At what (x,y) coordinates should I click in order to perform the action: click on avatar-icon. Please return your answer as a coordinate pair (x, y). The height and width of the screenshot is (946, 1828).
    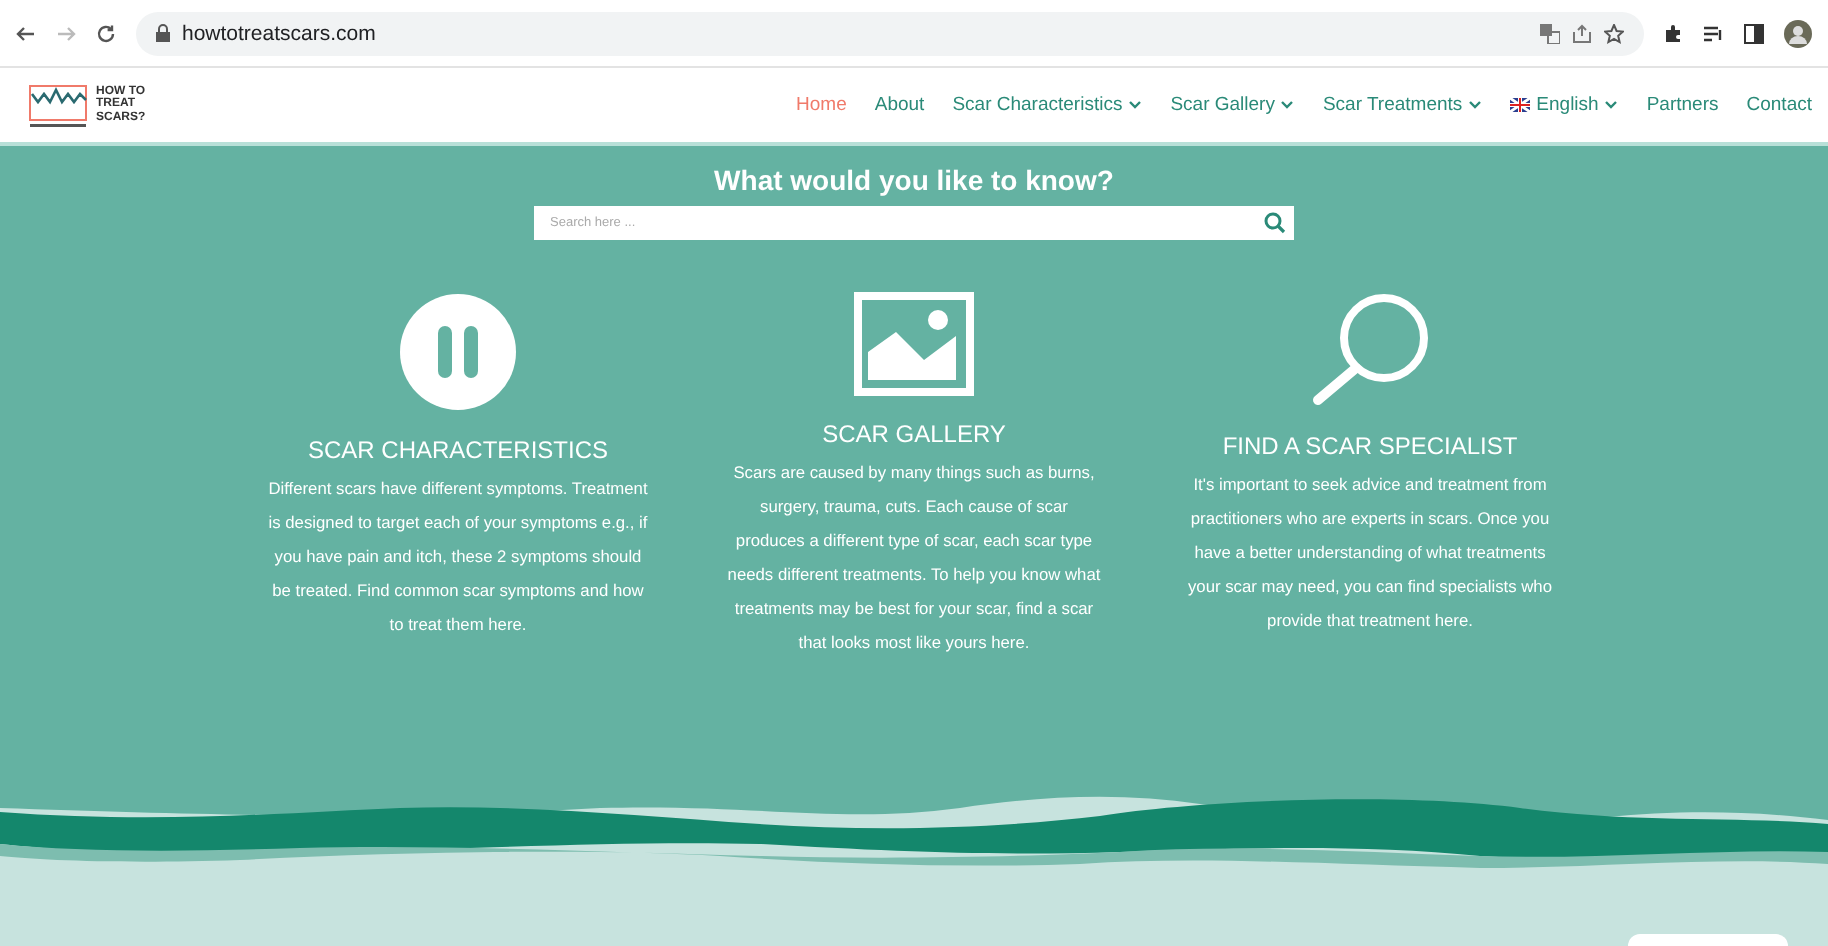
    Looking at the image, I should click on (1798, 33).